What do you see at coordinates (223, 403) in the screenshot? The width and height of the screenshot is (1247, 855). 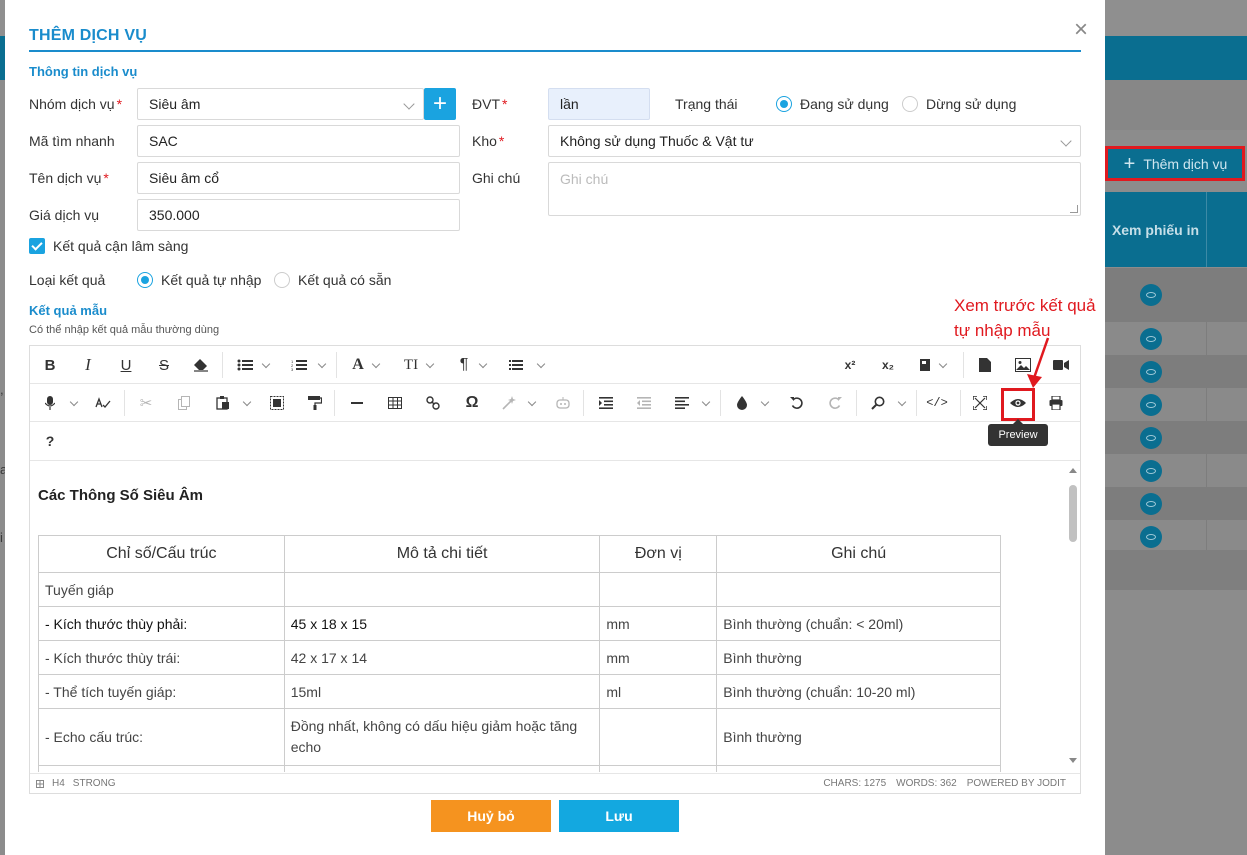 I see `paste-button` at bounding box center [223, 403].